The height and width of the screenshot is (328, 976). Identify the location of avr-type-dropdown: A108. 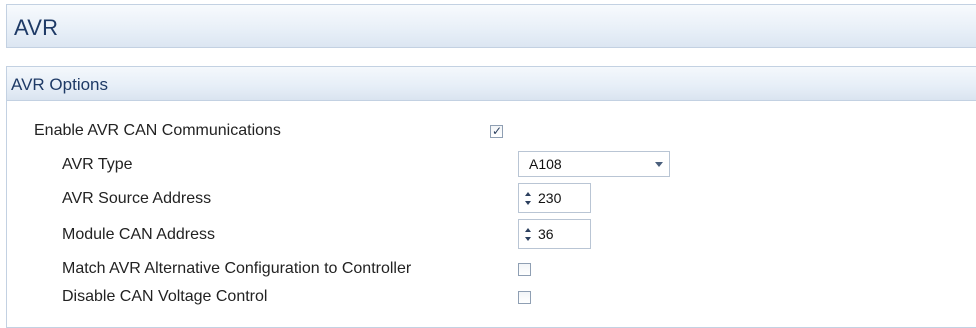
(594, 164).